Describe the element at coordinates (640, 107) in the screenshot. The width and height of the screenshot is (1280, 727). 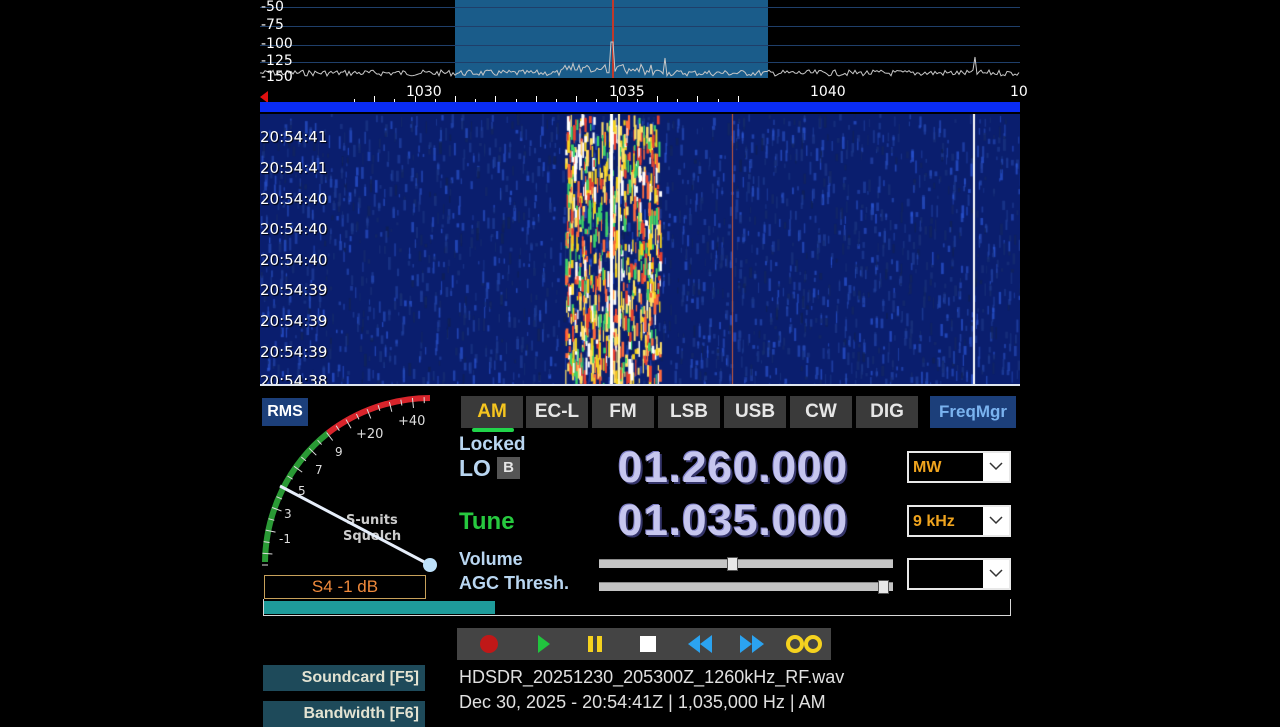
I see `ruler-bar` at that location.